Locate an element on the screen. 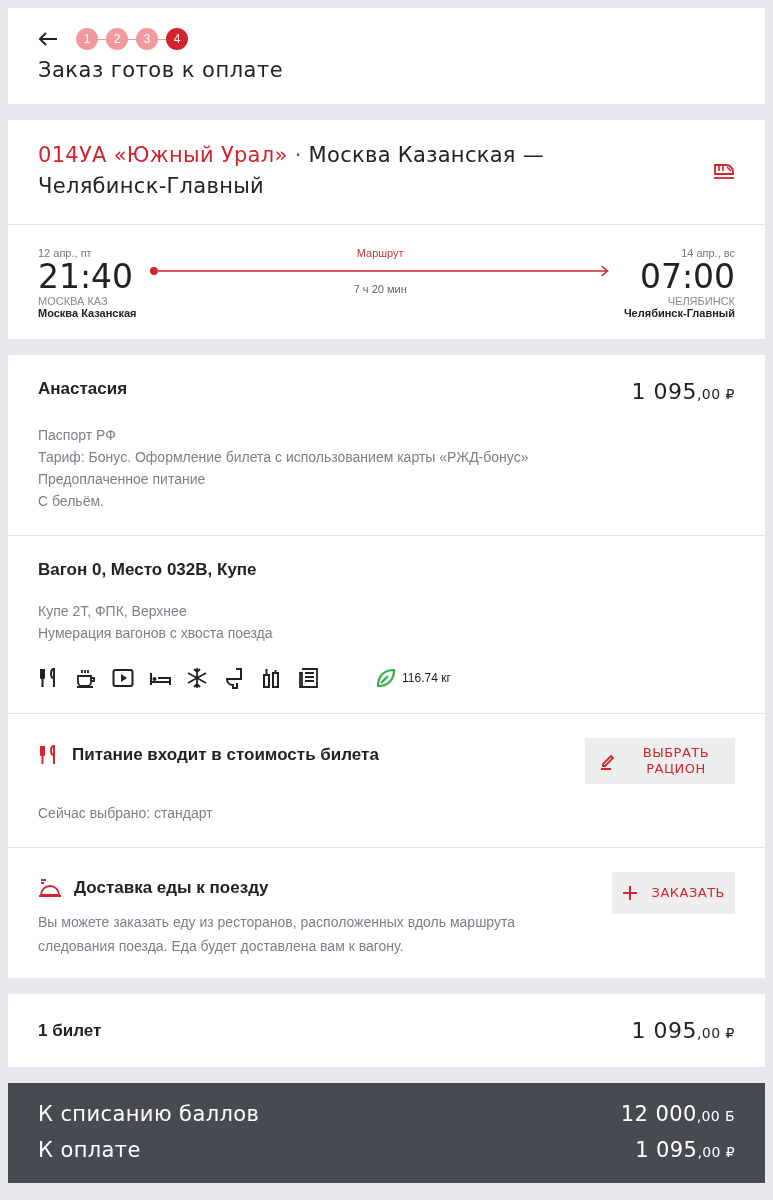  step-indicator: 1 is located at coordinates (87, 39).